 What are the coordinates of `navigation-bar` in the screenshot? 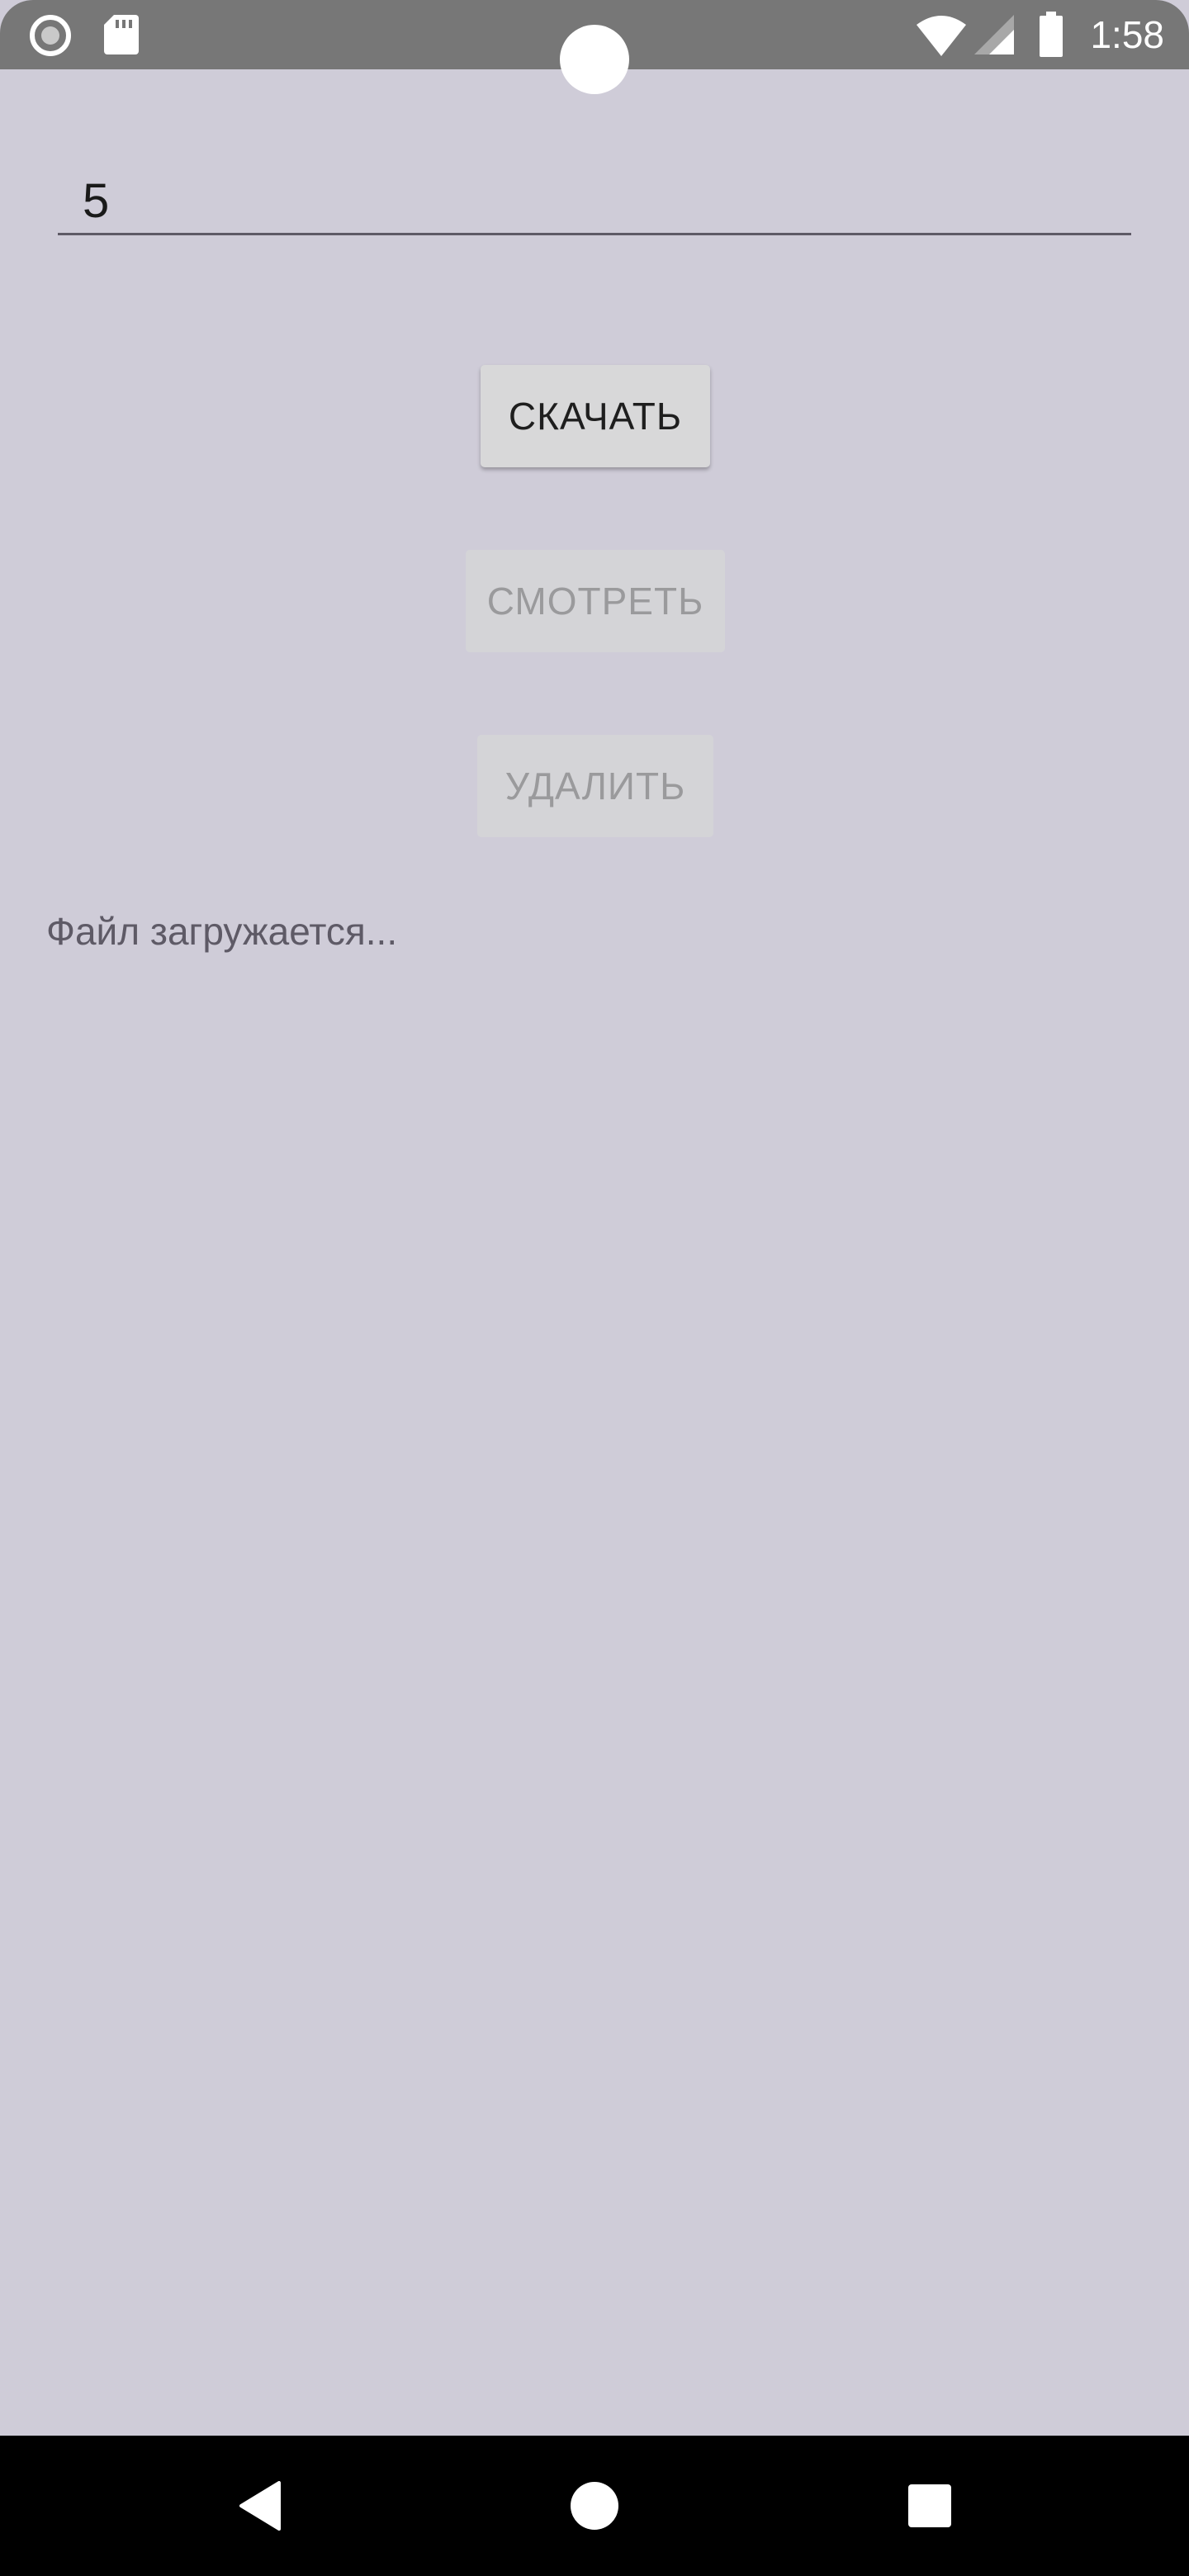 It's located at (594, 2506).